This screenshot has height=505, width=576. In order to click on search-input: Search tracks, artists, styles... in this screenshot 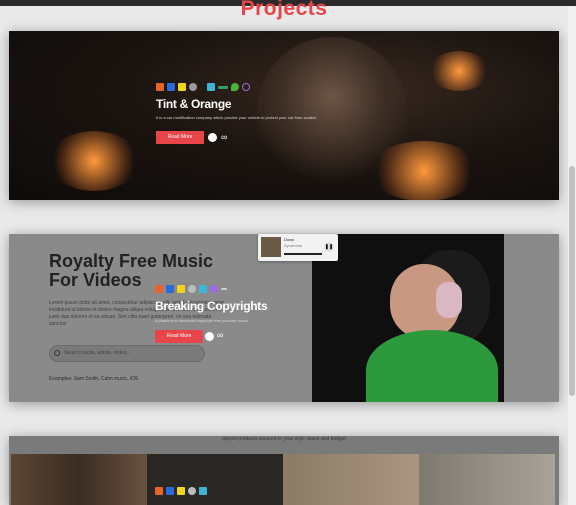, I will do `click(127, 353)`.